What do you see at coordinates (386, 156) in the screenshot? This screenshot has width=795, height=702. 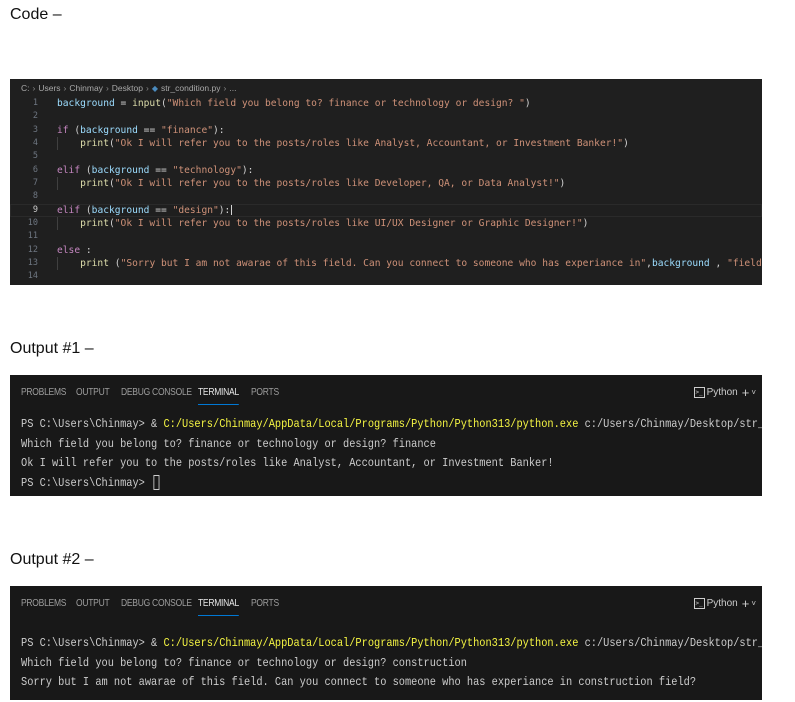 I see `code-line: 5` at bounding box center [386, 156].